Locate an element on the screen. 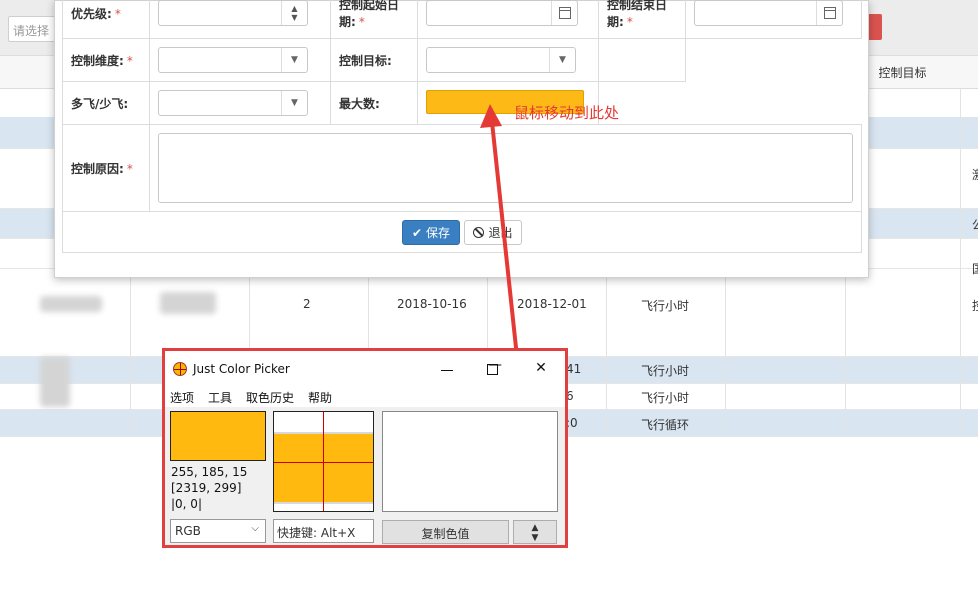 Image resolution: width=978 pixels, height=599 pixels. chevron-down-icon: ⌵ is located at coordinates (255, 528).